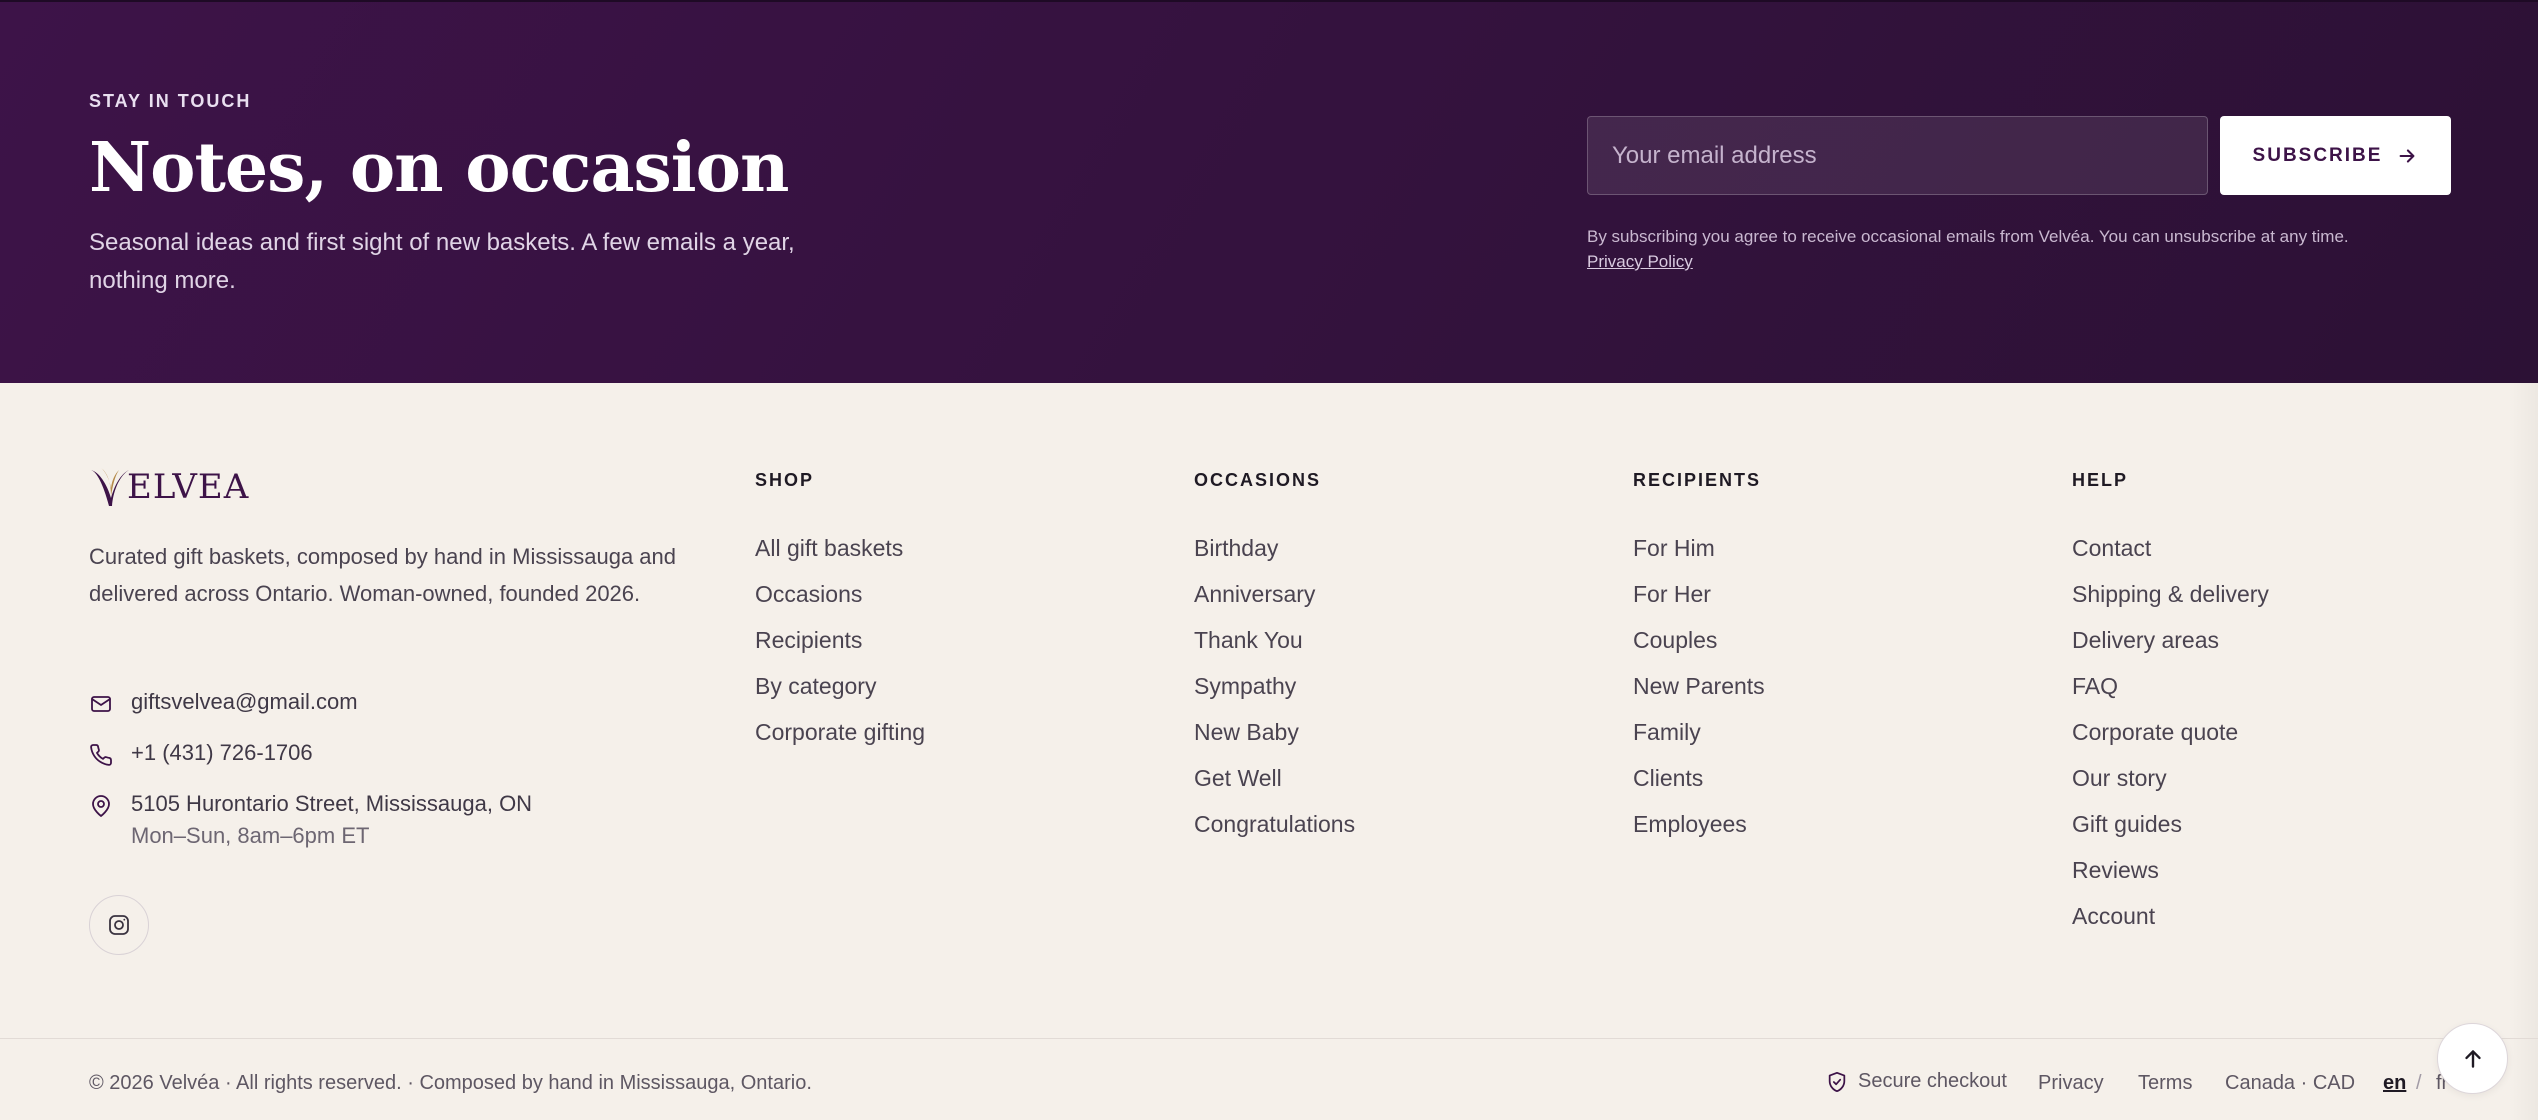 The width and height of the screenshot is (2538, 1120). What do you see at coordinates (1897, 155) in the screenshot?
I see `email-input` at bounding box center [1897, 155].